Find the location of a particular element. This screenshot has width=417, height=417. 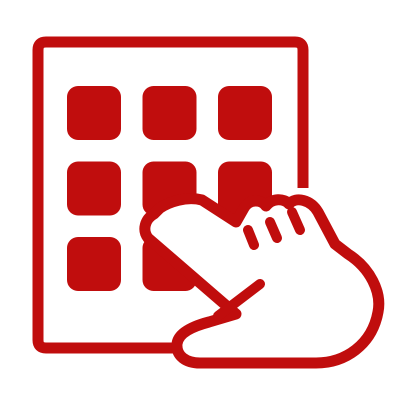

keypad-key-r2-c1 is located at coordinates (94, 188).